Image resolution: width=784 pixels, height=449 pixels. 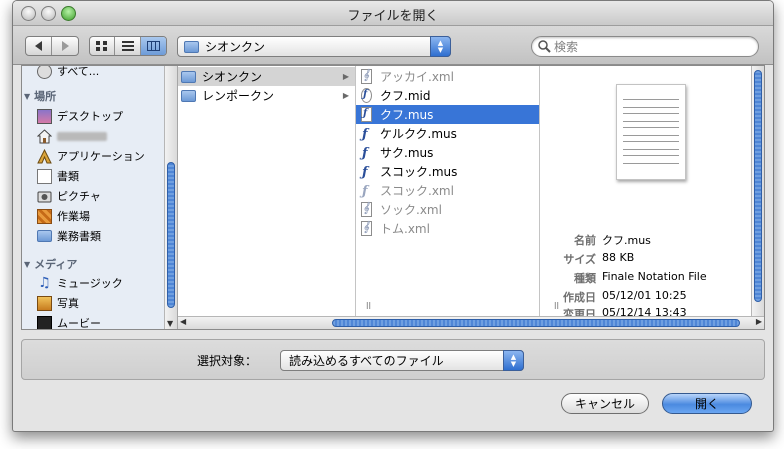 I want to click on back-forward-control, so click(x=52, y=46).